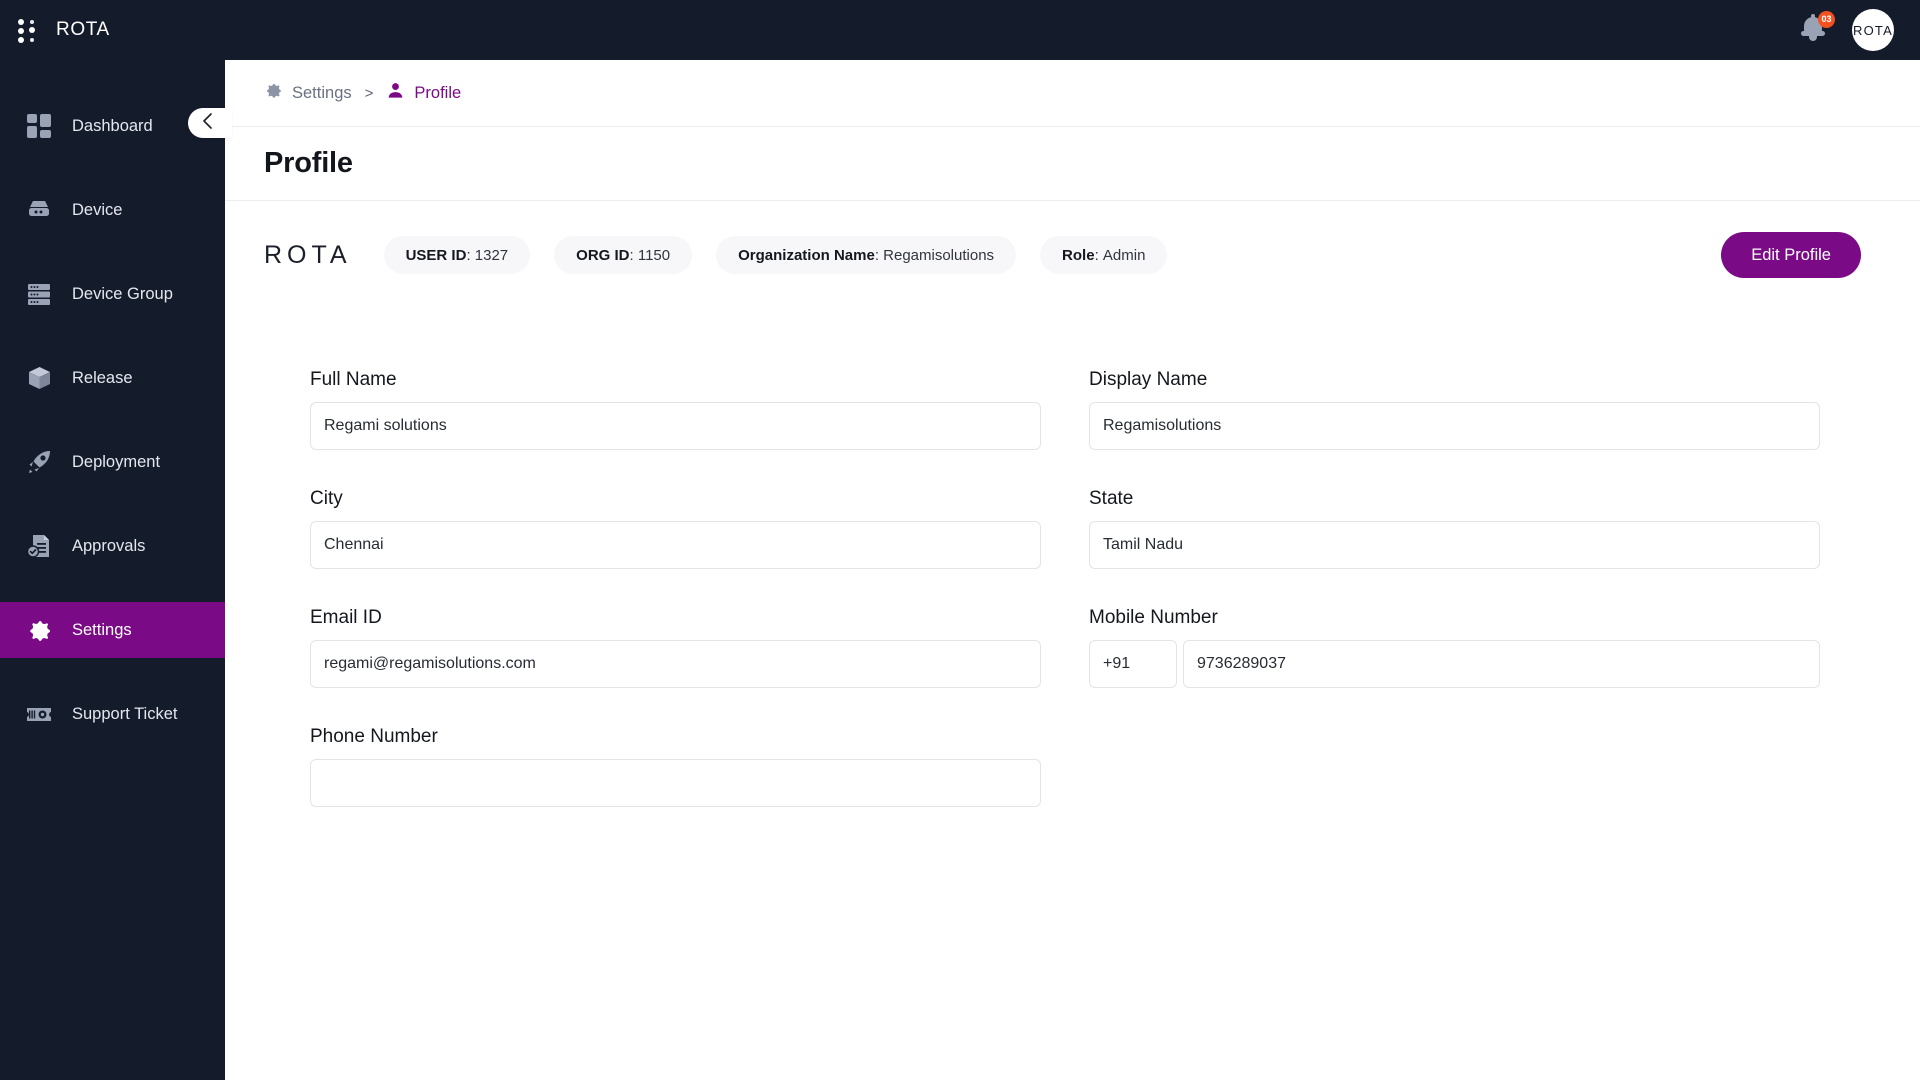  I want to click on mobile-number-group: +91 9736289037, so click(1454, 664).